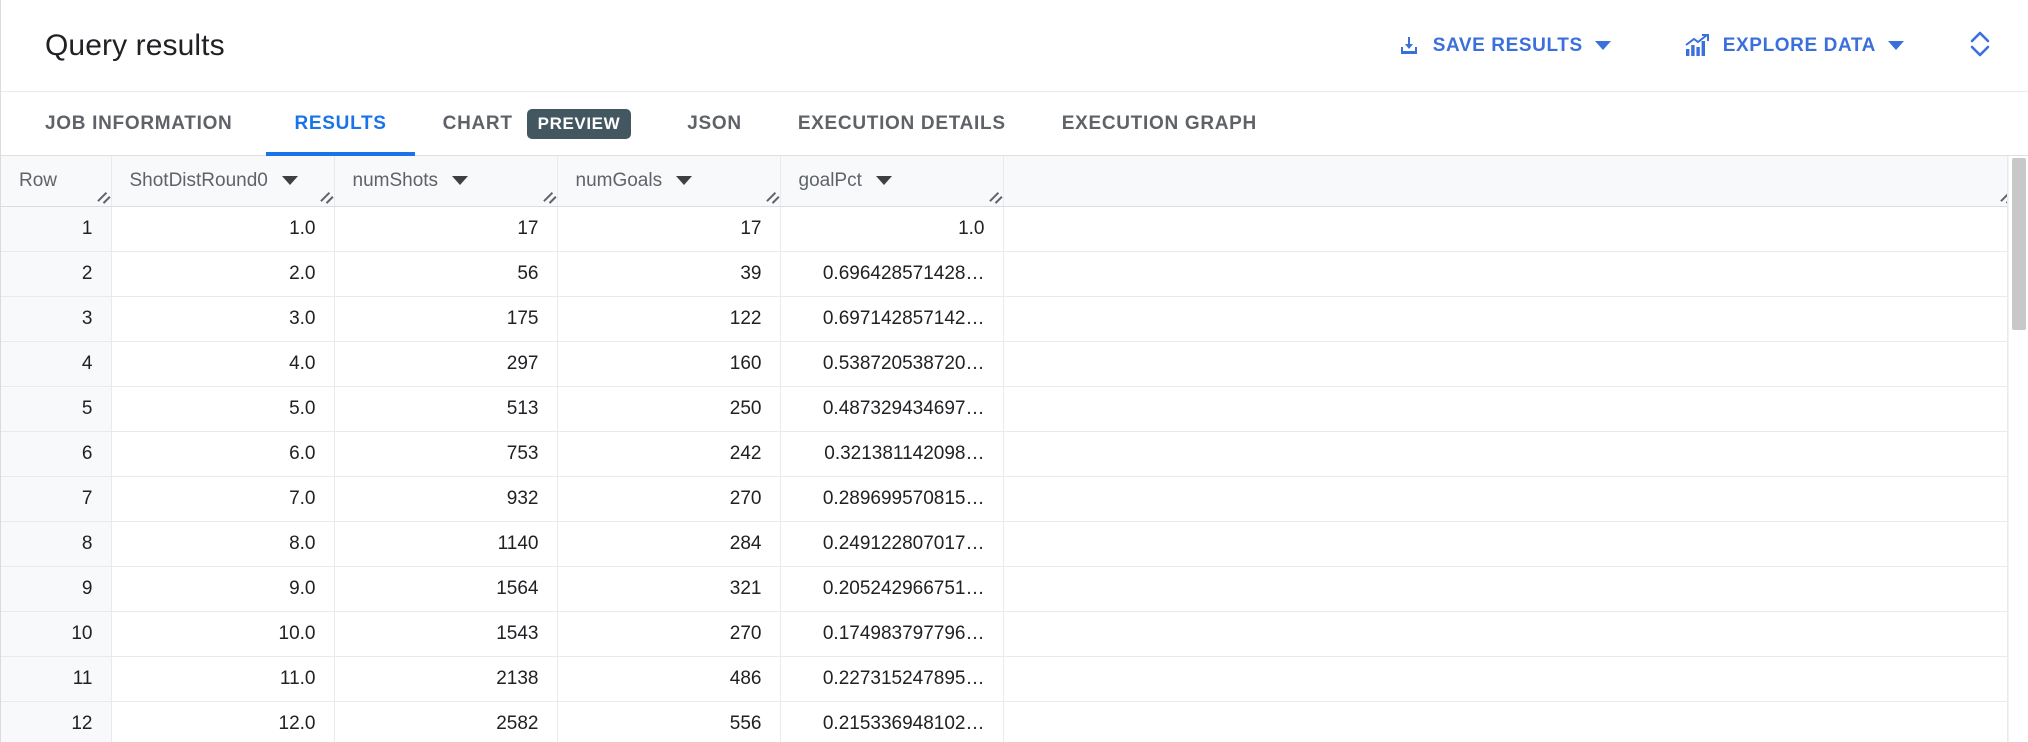 The height and width of the screenshot is (742, 2028). I want to click on column-header-shotdistround0-label: ShotDistRound0, so click(198, 180).